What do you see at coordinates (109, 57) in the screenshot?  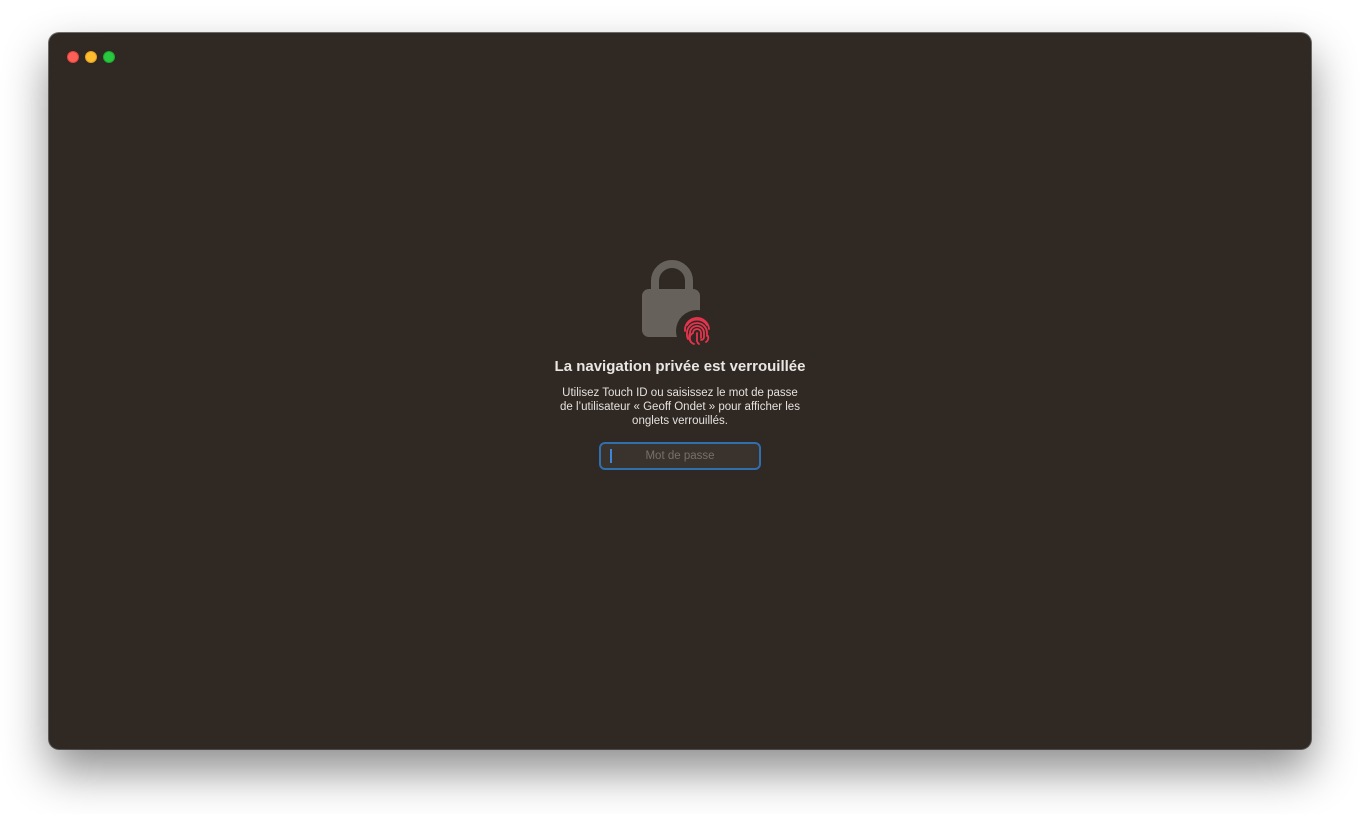 I see `maximize-window-button` at bounding box center [109, 57].